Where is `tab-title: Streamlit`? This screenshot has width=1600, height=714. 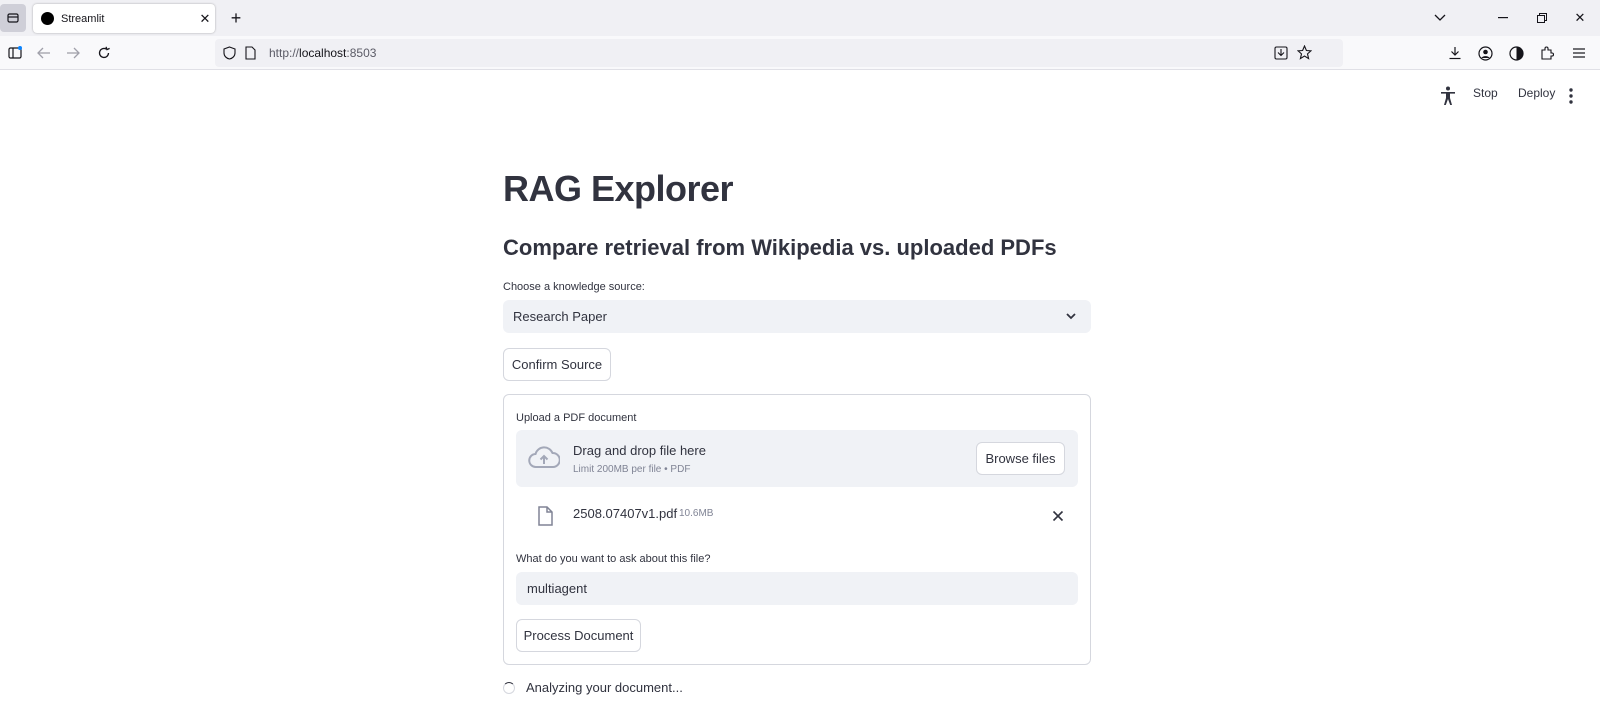 tab-title: Streamlit is located at coordinates (83, 18).